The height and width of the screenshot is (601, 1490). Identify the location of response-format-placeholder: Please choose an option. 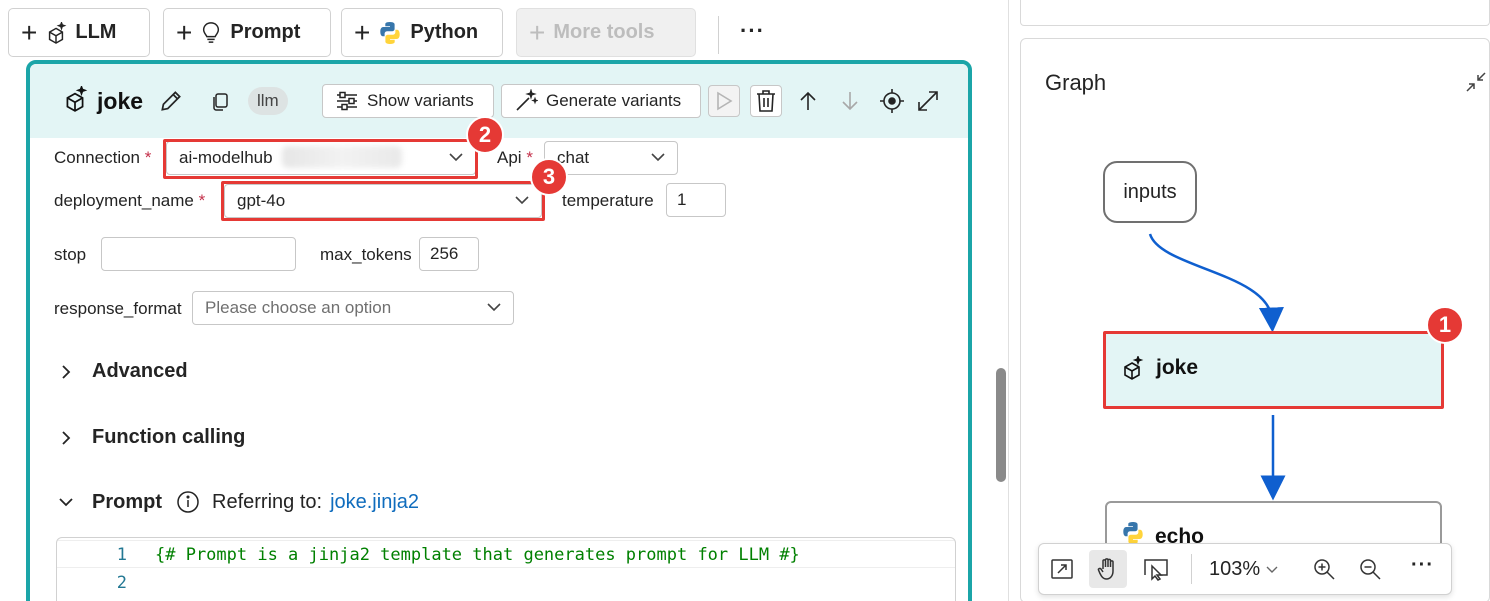
(298, 307).